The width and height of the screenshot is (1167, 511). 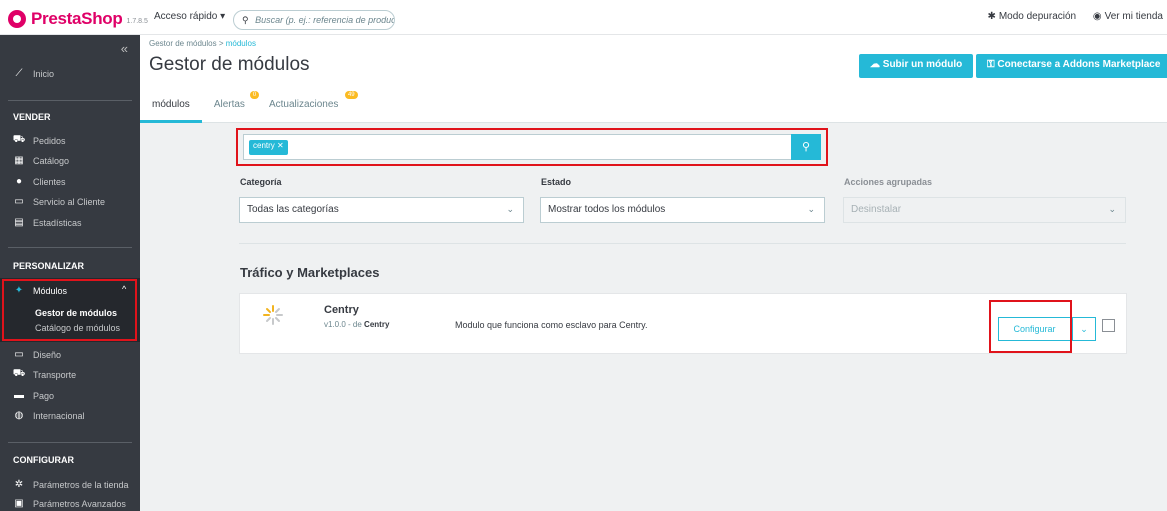 I want to click on trend-icon: ⟋, so click(x=19, y=73).